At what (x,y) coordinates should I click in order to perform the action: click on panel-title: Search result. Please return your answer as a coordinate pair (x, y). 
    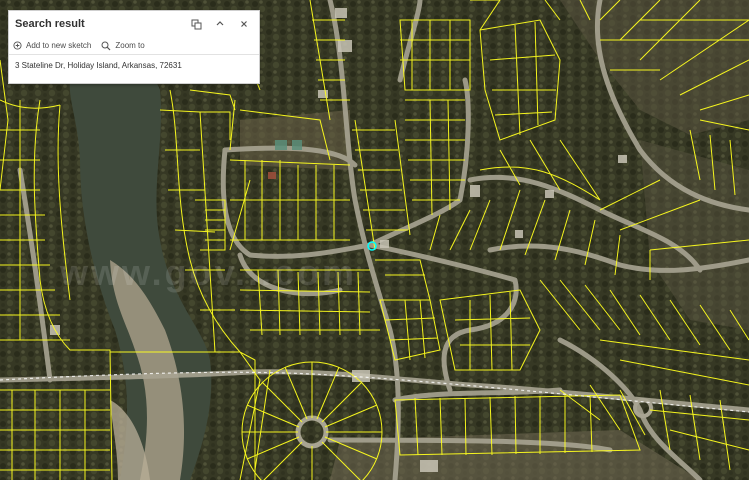
    Looking at the image, I should click on (50, 24).